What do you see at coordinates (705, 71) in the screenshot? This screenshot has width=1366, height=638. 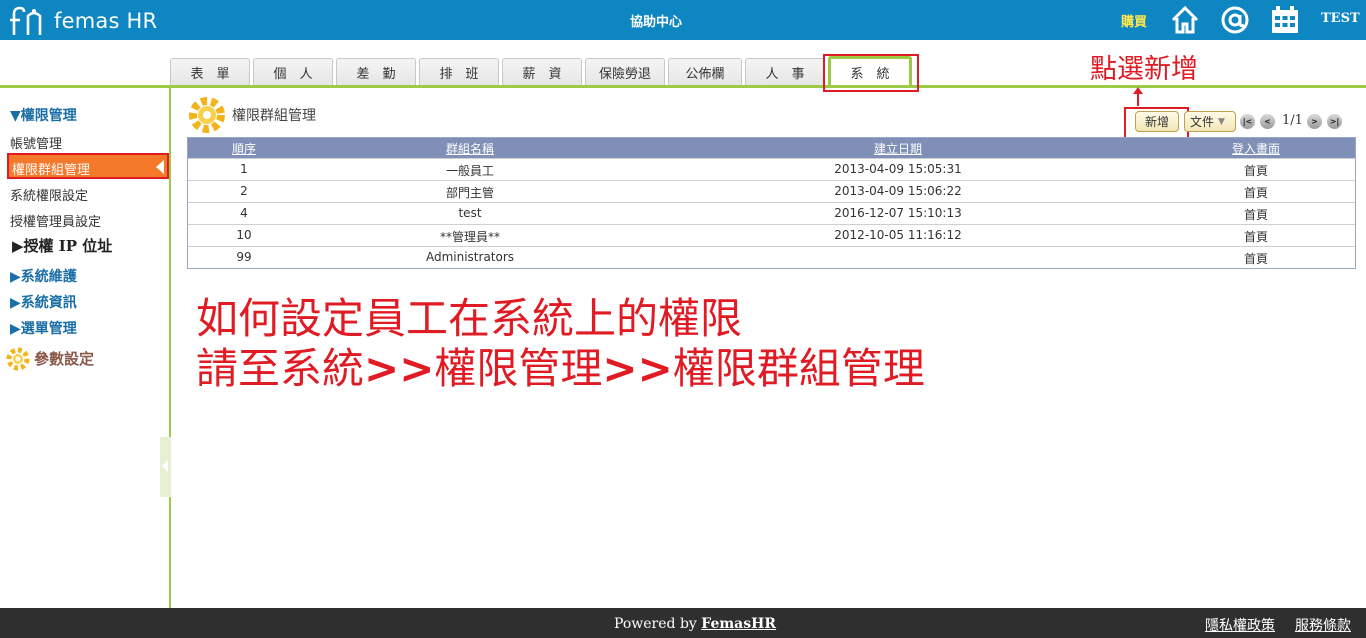 I see `tab-bulletin: 公佈欄` at bounding box center [705, 71].